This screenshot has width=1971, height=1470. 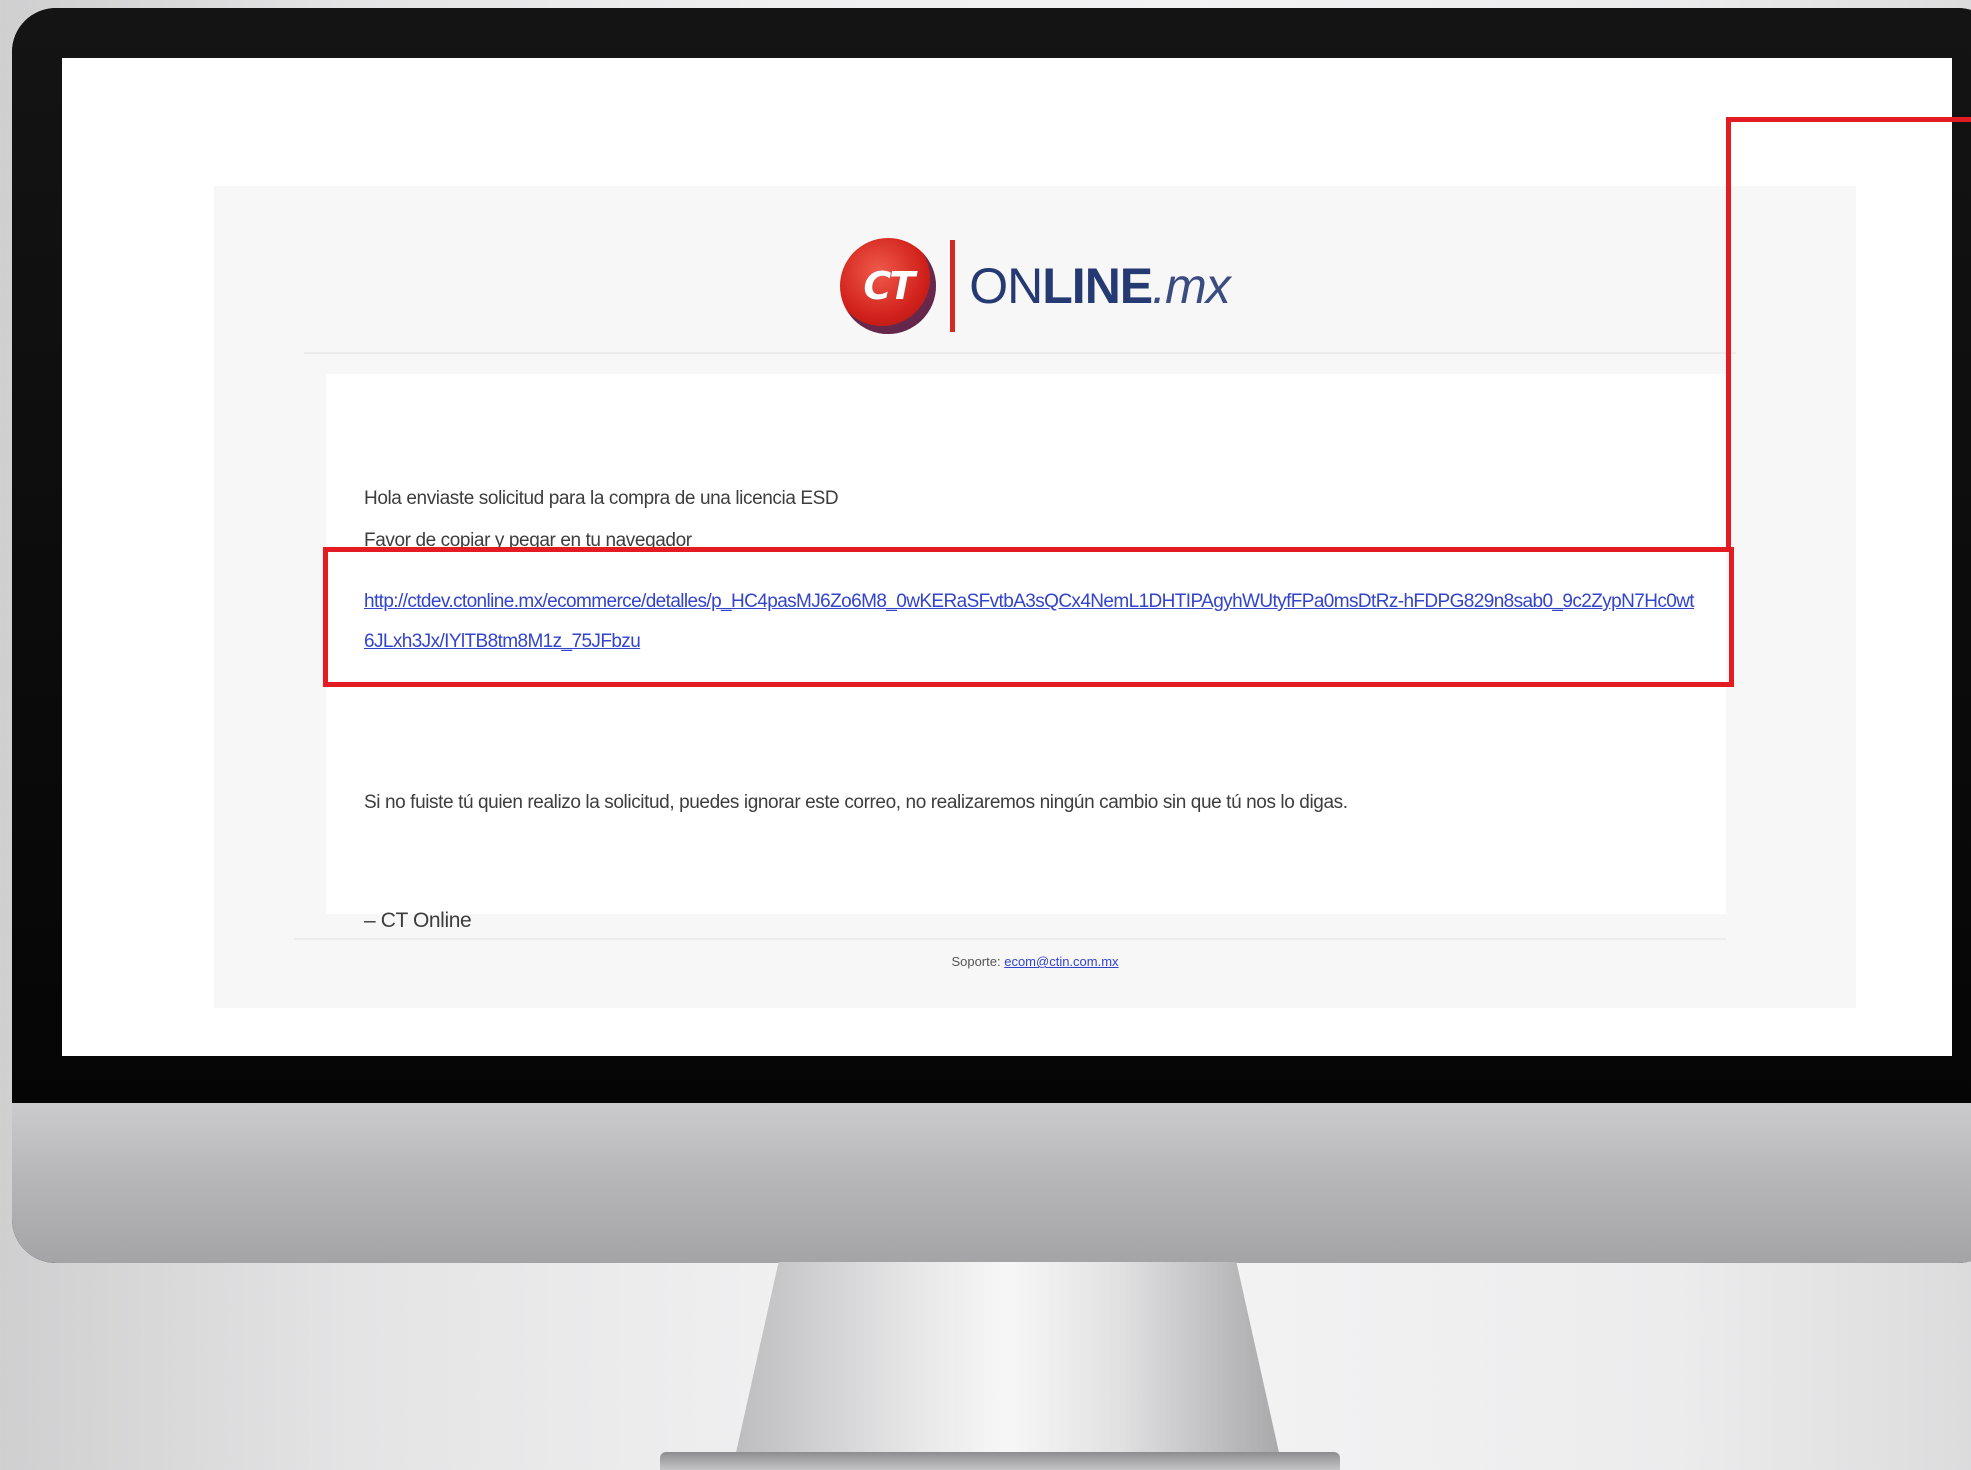 I want to click on brand-logo: CT ONLINE.mx, so click(x=1035, y=286).